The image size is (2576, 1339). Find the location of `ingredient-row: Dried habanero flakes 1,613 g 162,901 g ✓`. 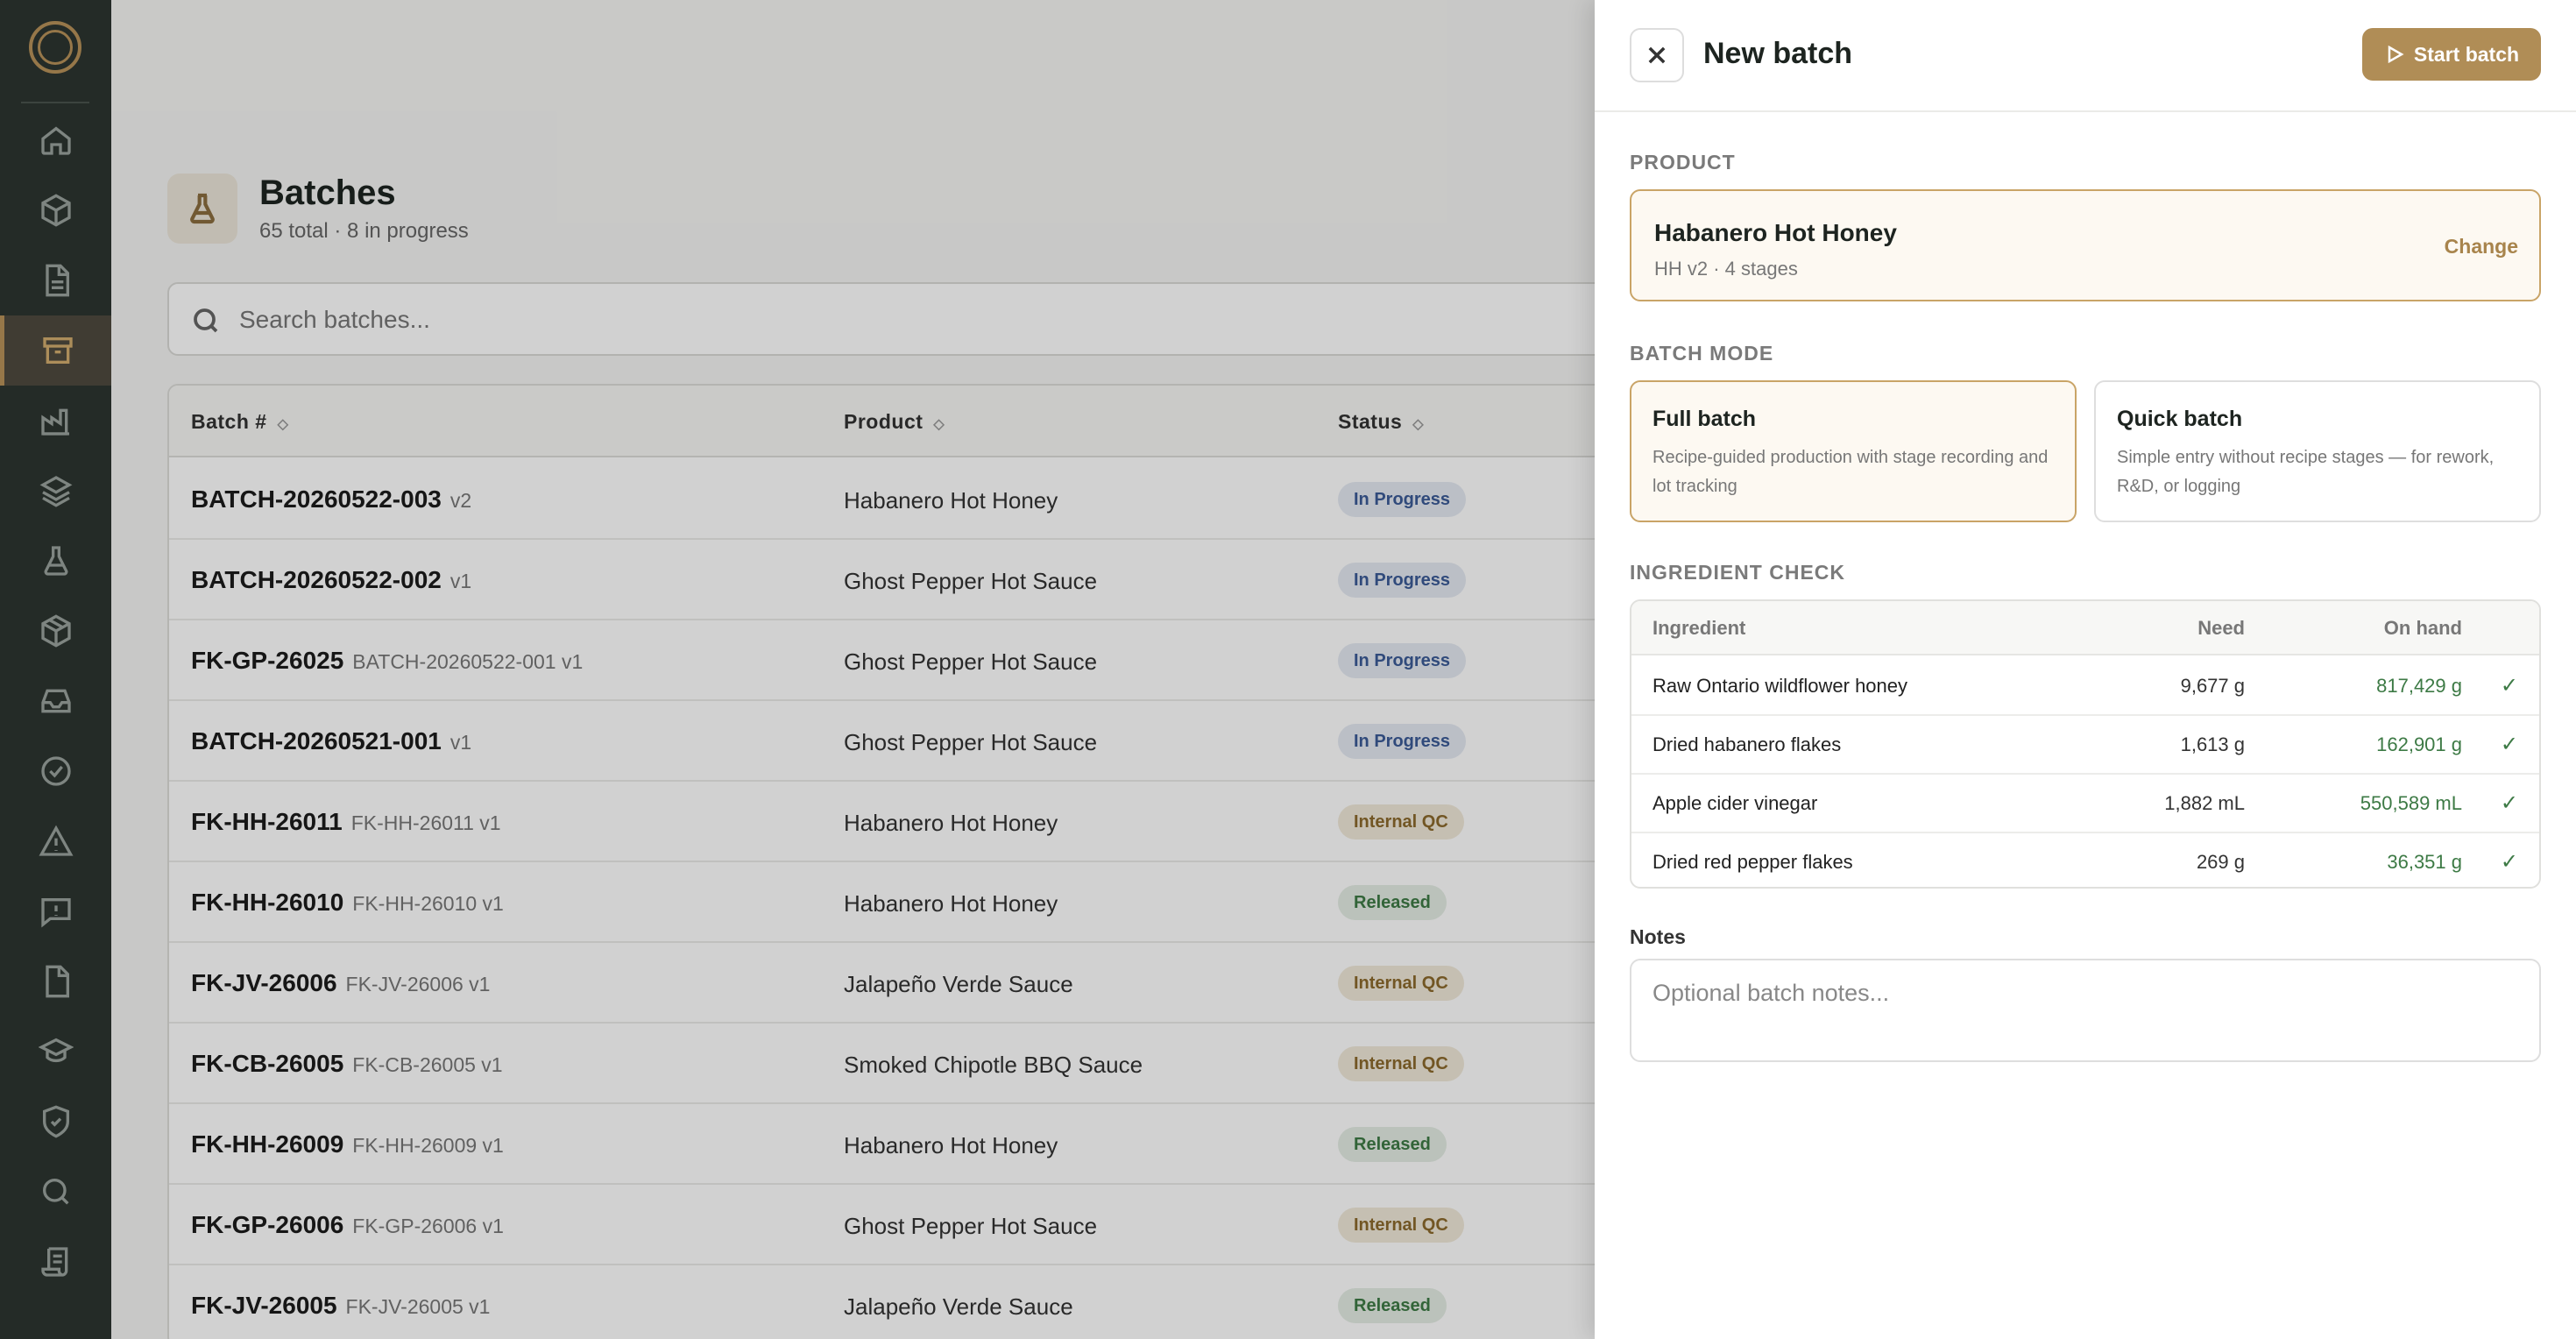

ingredient-row: Dried habanero flakes 1,613 g 162,901 g ✓ is located at coordinates (2085, 745).